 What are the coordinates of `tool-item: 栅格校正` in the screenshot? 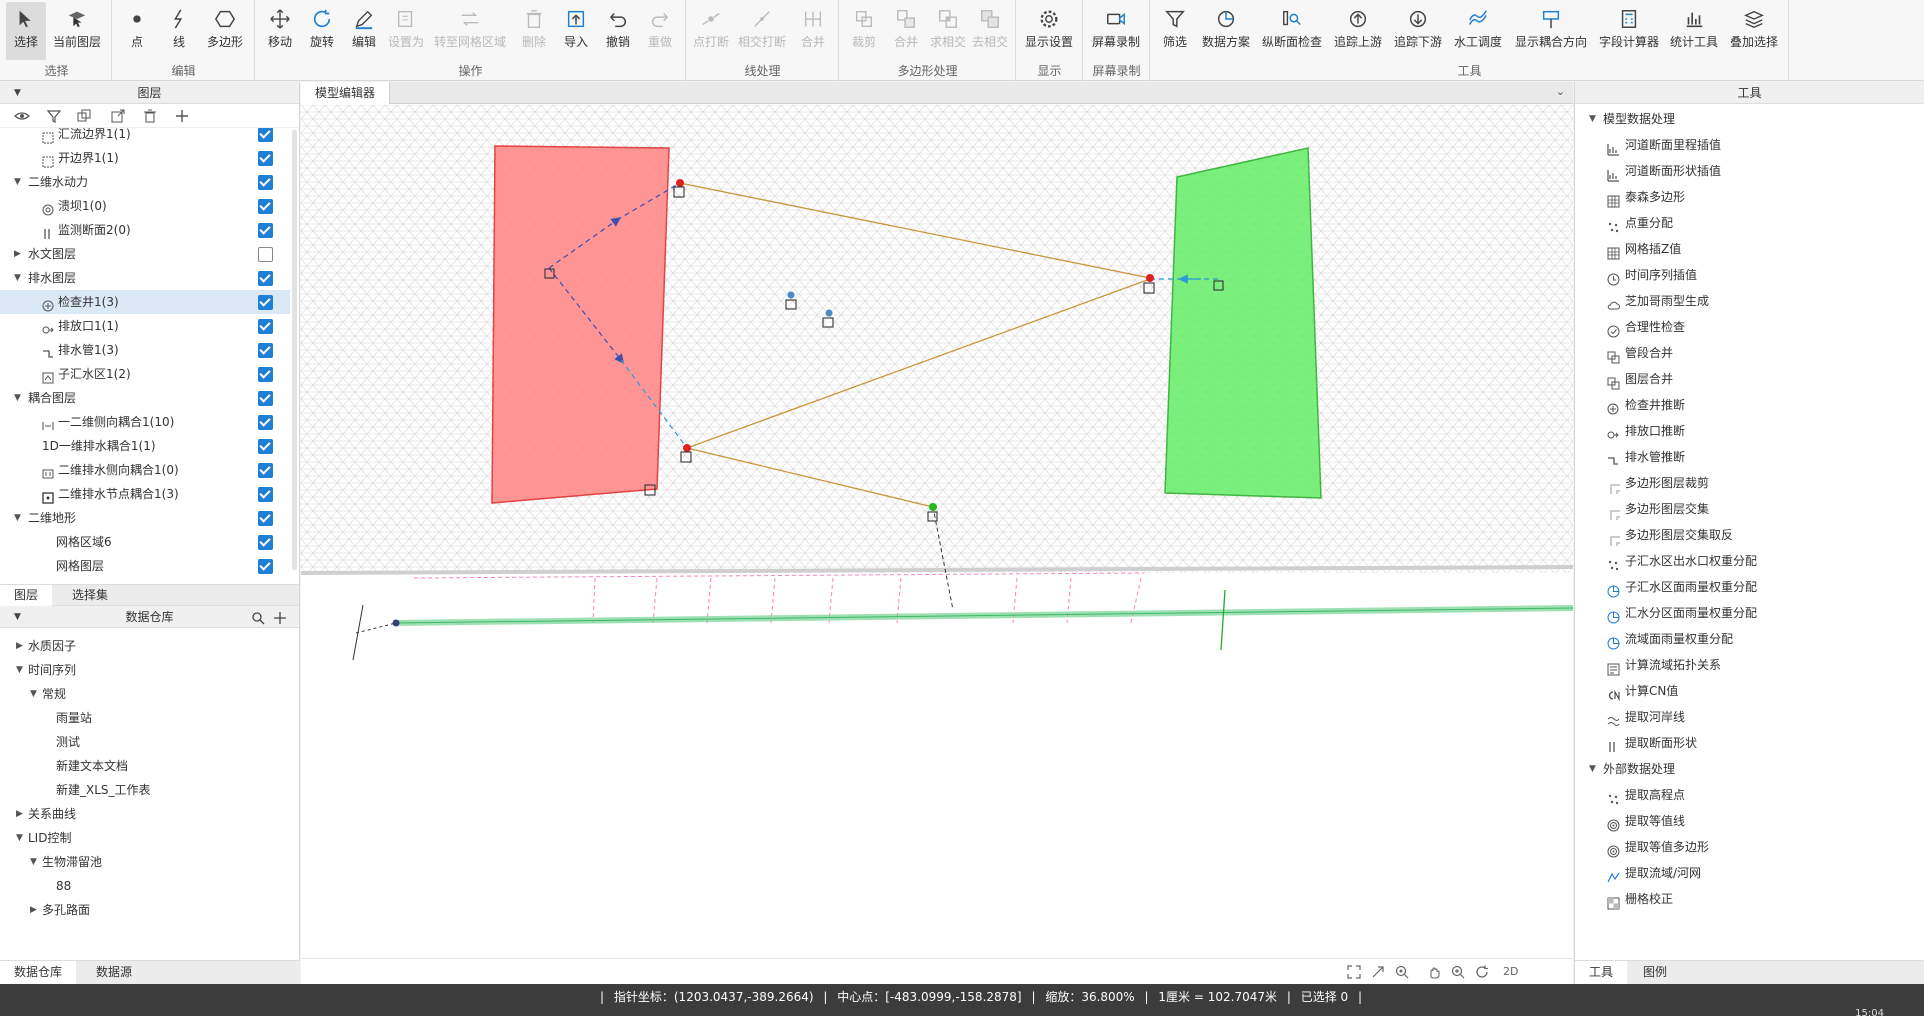 It's located at (1745, 899).